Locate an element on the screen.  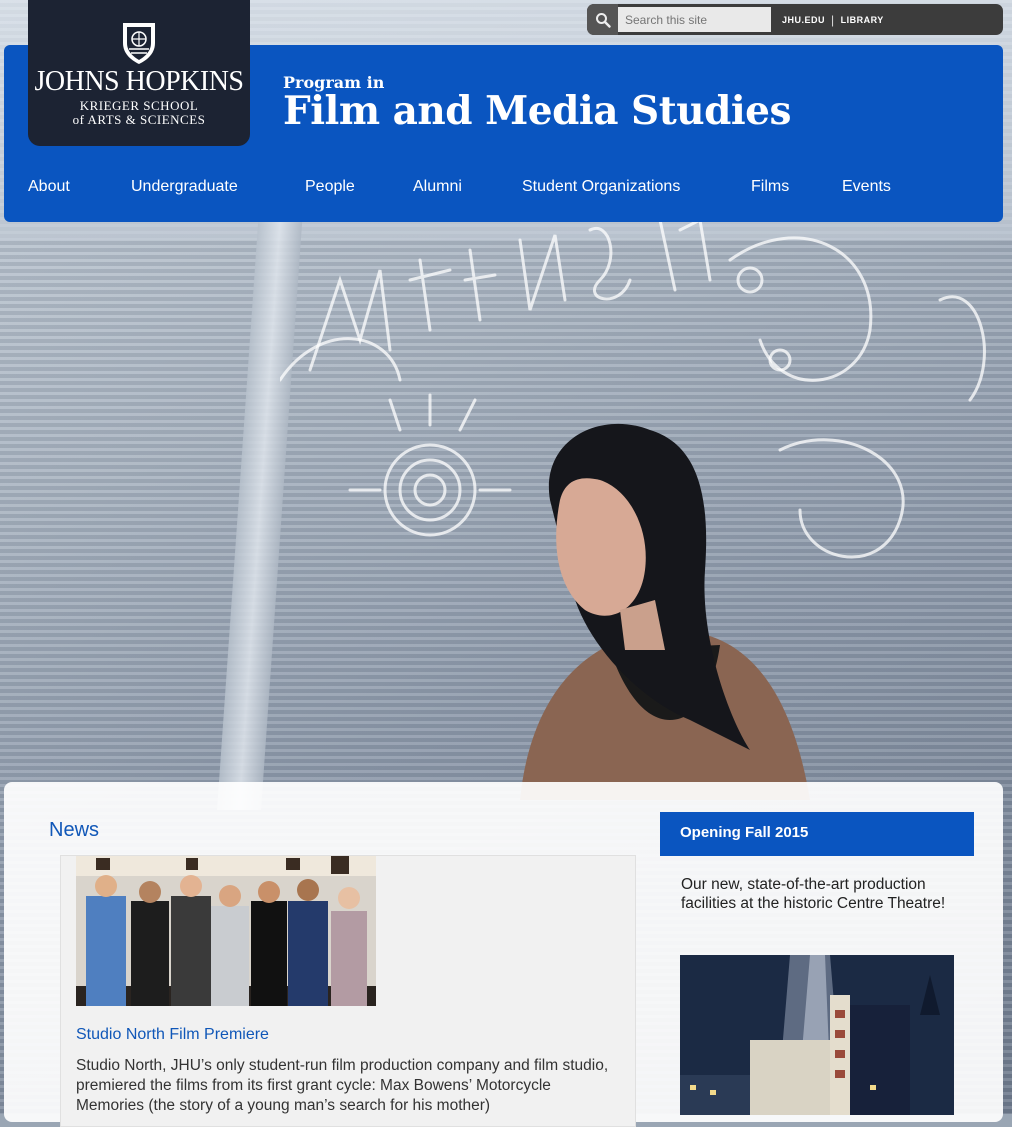
nav-undergraduate: Undergraduate is located at coordinates (184, 187).